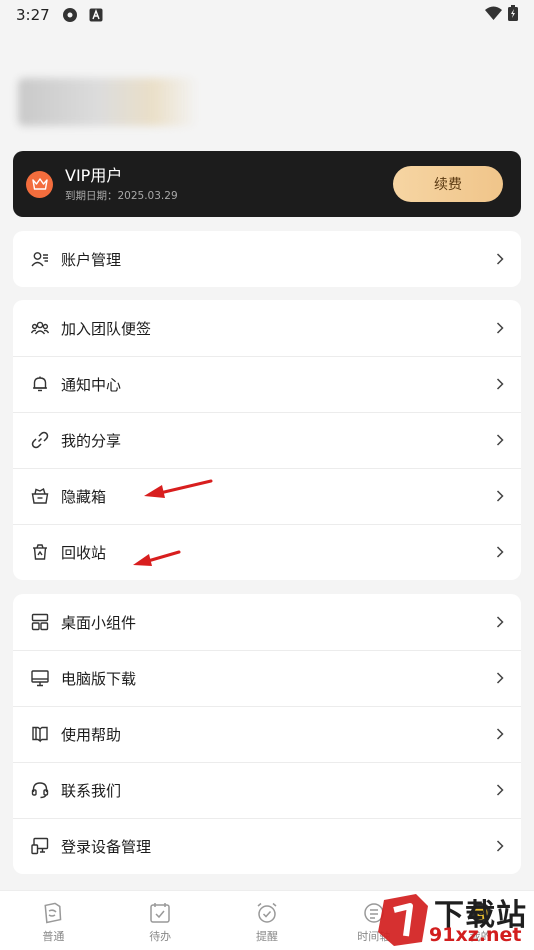 The width and height of the screenshot is (534, 950). What do you see at coordinates (267, 384) in the screenshot?
I see `menu-item-notification-center: 通知中心` at bounding box center [267, 384].